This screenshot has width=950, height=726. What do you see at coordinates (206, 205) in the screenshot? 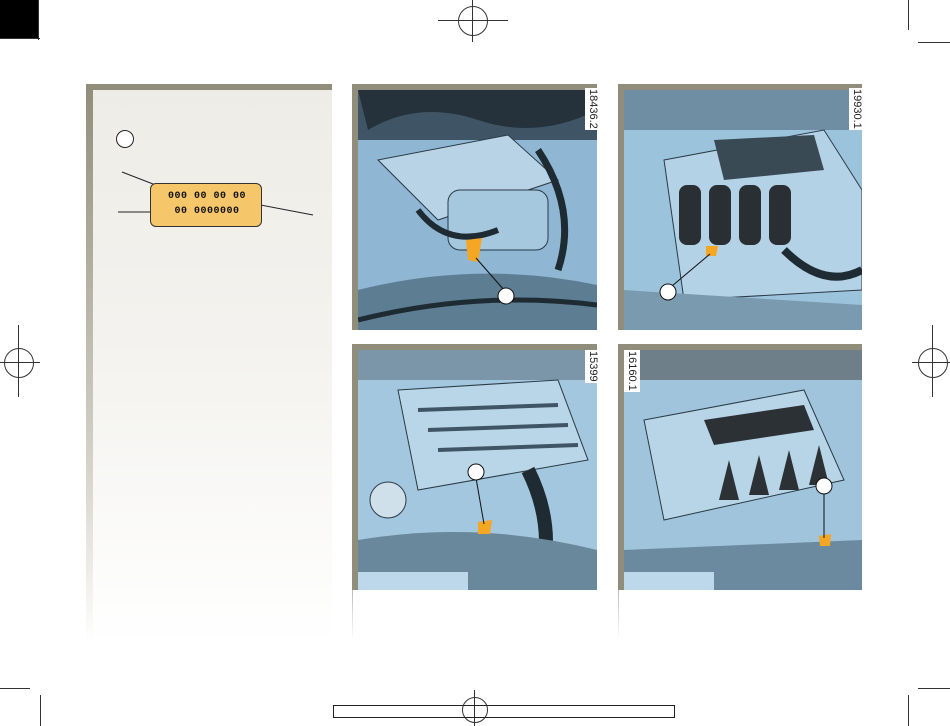
I see `engine-identification-plate: 000 00 00 00 00 0000000` at bounding box center [206, 205].